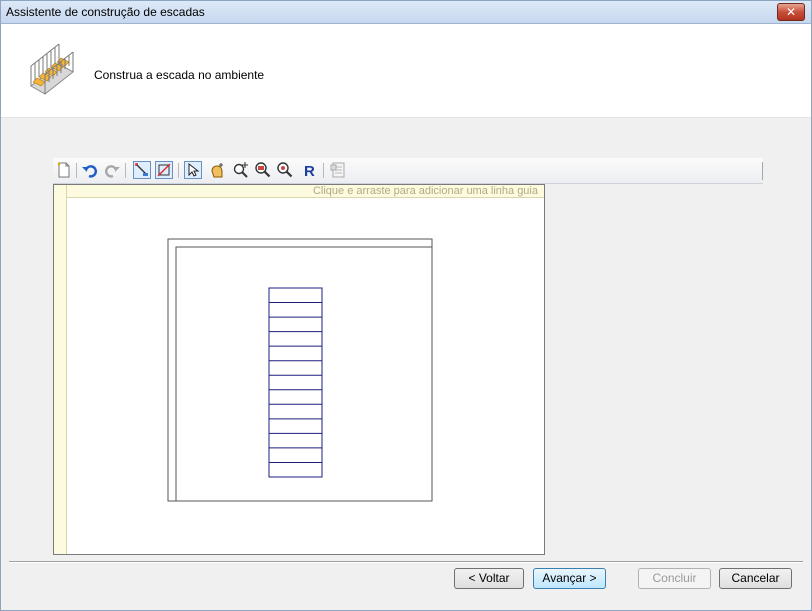  Describe the element at coordinates (64, 170) in the screenshot. I see `new-icon` at that location.